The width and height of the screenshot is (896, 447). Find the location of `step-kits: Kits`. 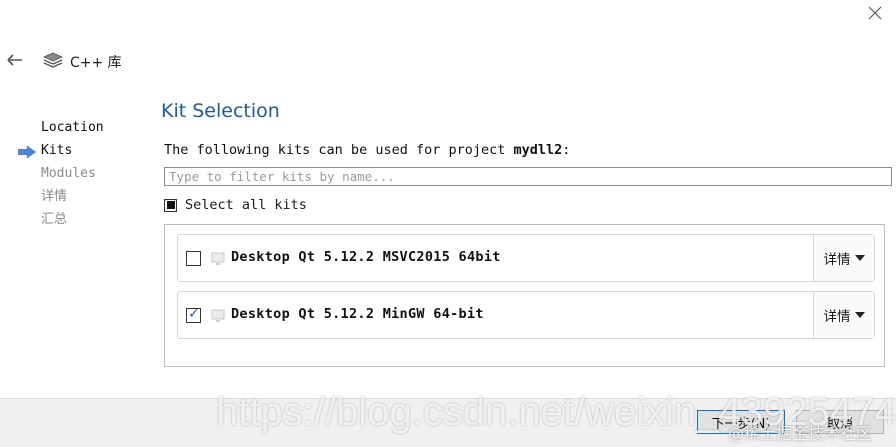

step-kits: Kits is located at coordinates (75, 152).